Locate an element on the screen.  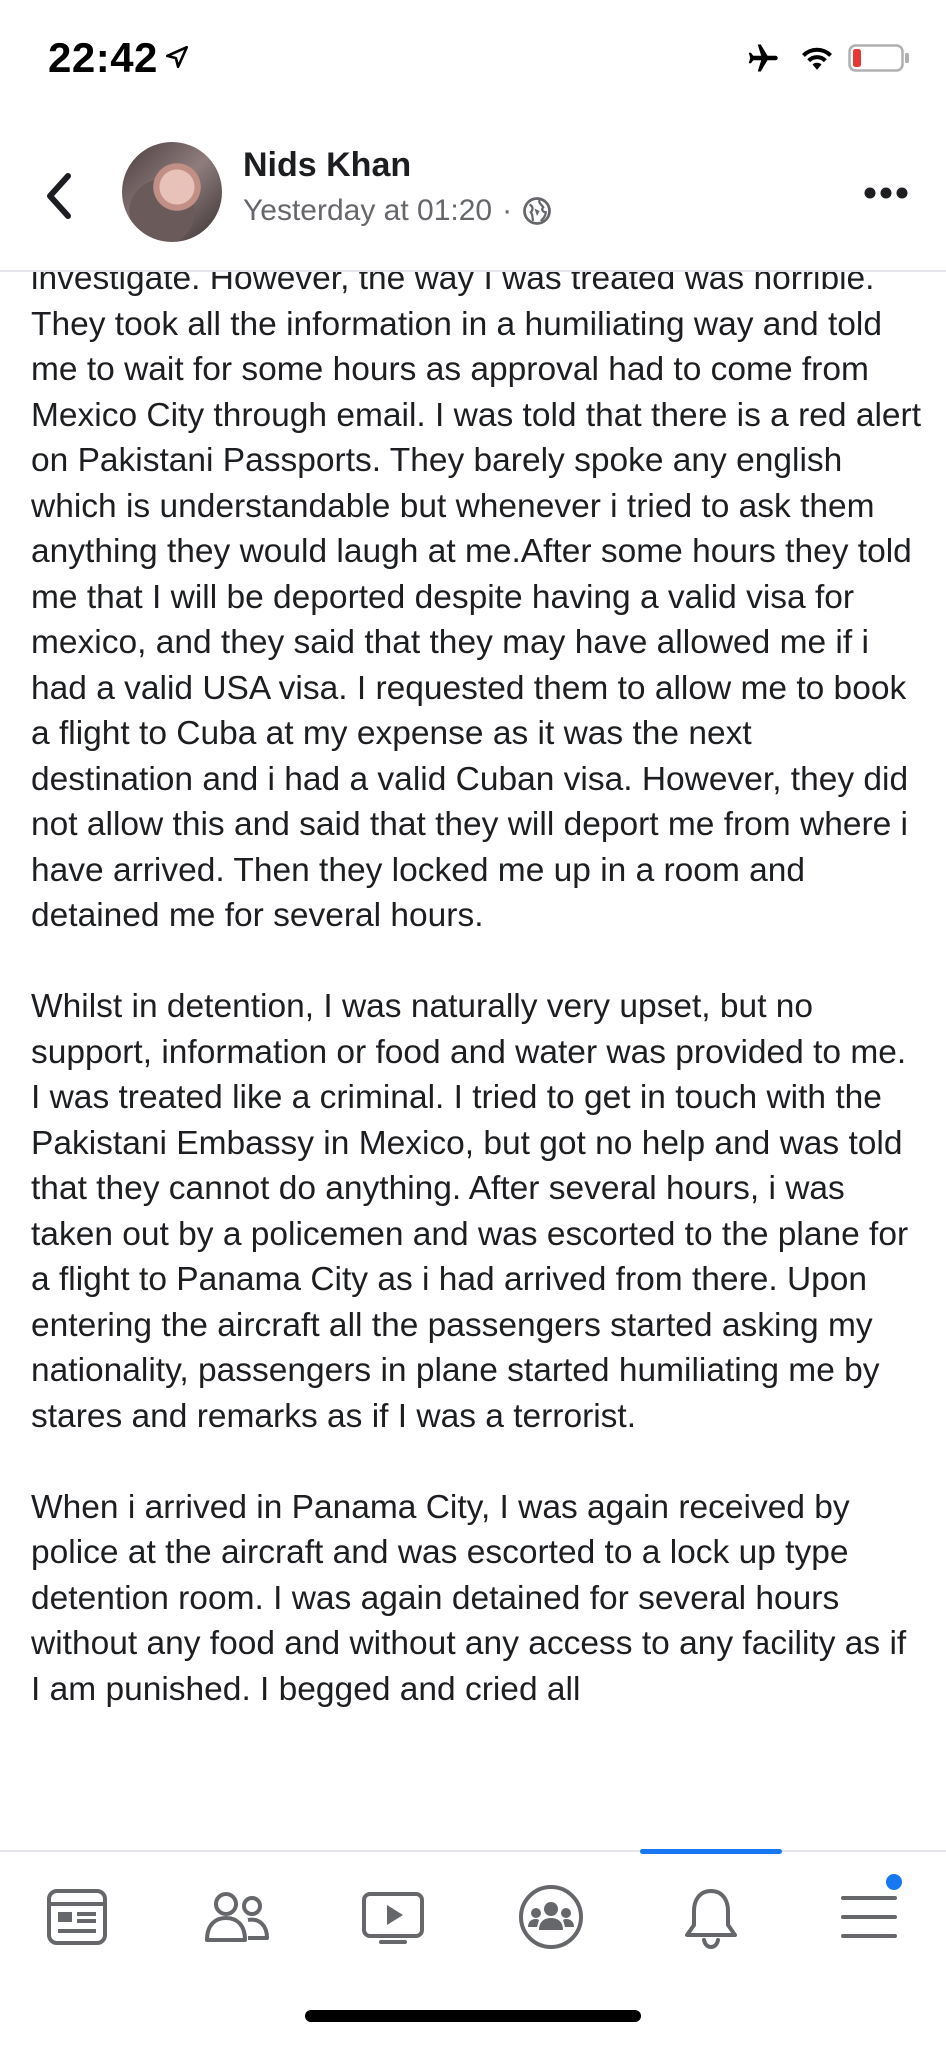
home-indicator is located at coordinates (473, 2016).